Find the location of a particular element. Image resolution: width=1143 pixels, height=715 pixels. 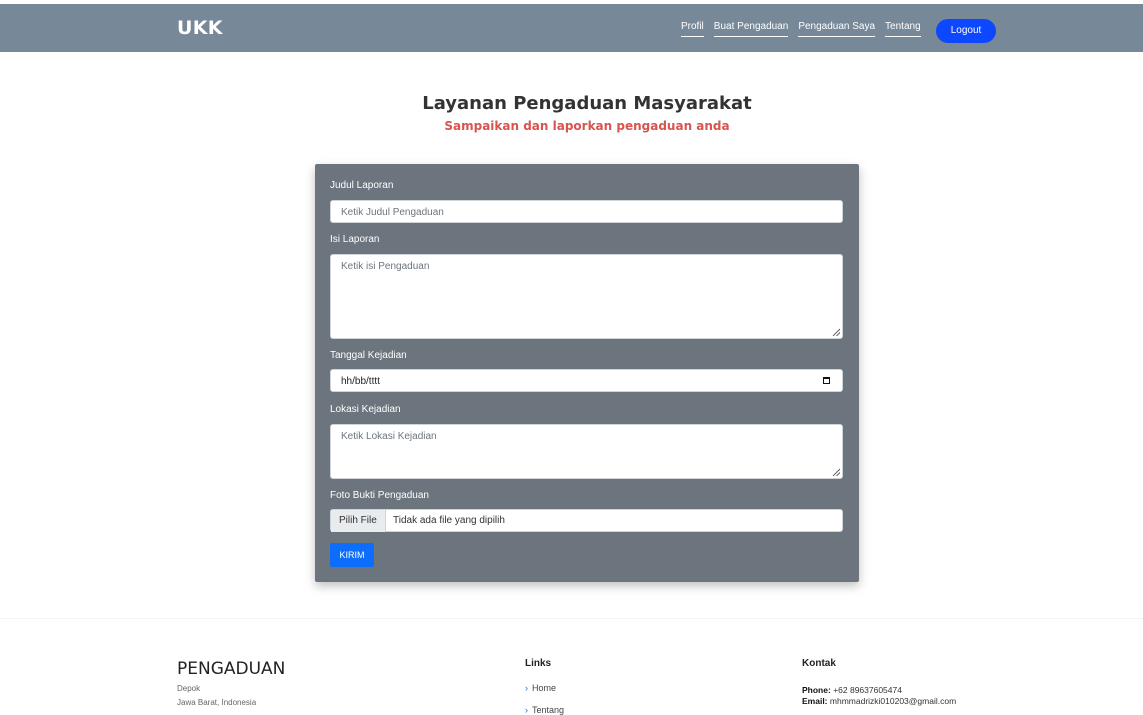

page-subtitle: Sampaikan dan laporkan pengaduan anda is located at coordinates (587, 126).